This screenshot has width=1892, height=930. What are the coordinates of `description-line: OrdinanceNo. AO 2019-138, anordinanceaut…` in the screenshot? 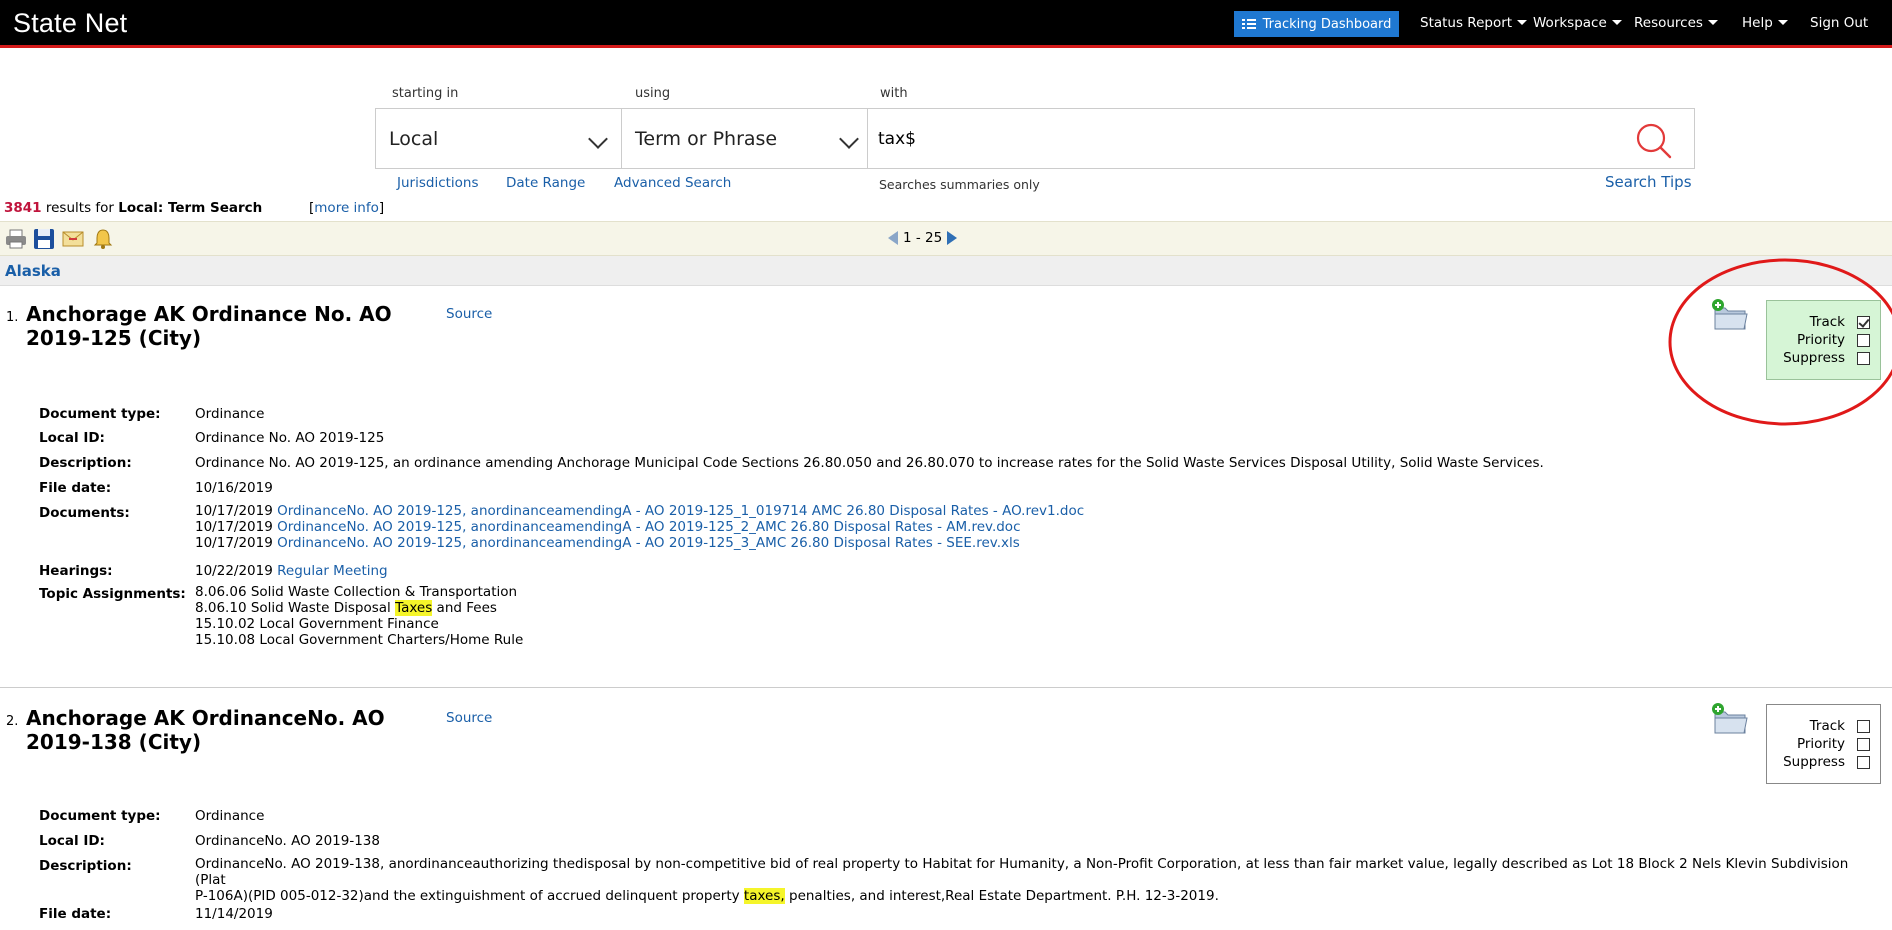 It's located at (1022, 872).